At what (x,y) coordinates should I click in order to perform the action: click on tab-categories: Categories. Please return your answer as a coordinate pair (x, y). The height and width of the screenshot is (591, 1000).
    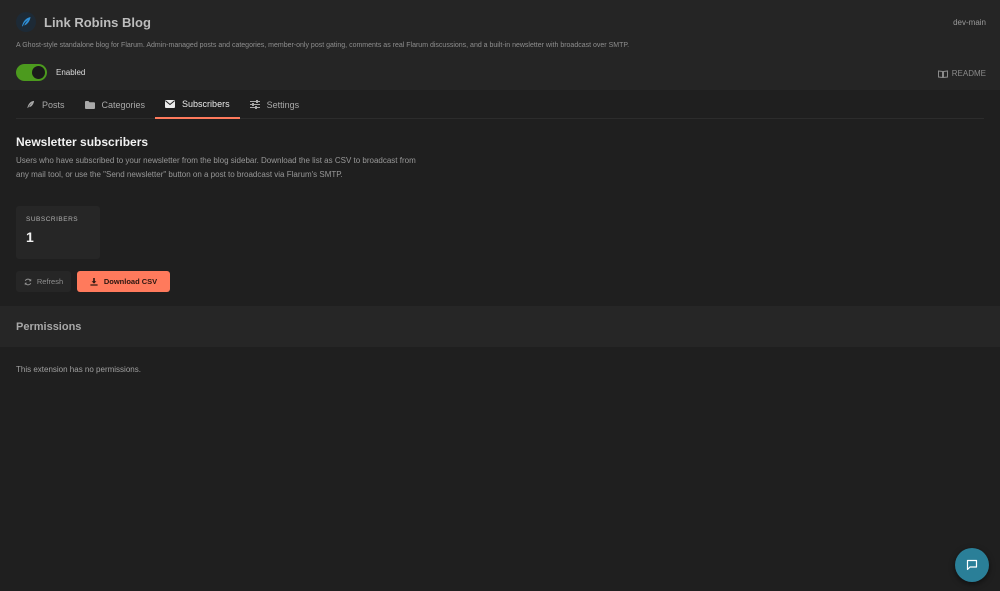
    Looking at the image, I should click on (115, 104).